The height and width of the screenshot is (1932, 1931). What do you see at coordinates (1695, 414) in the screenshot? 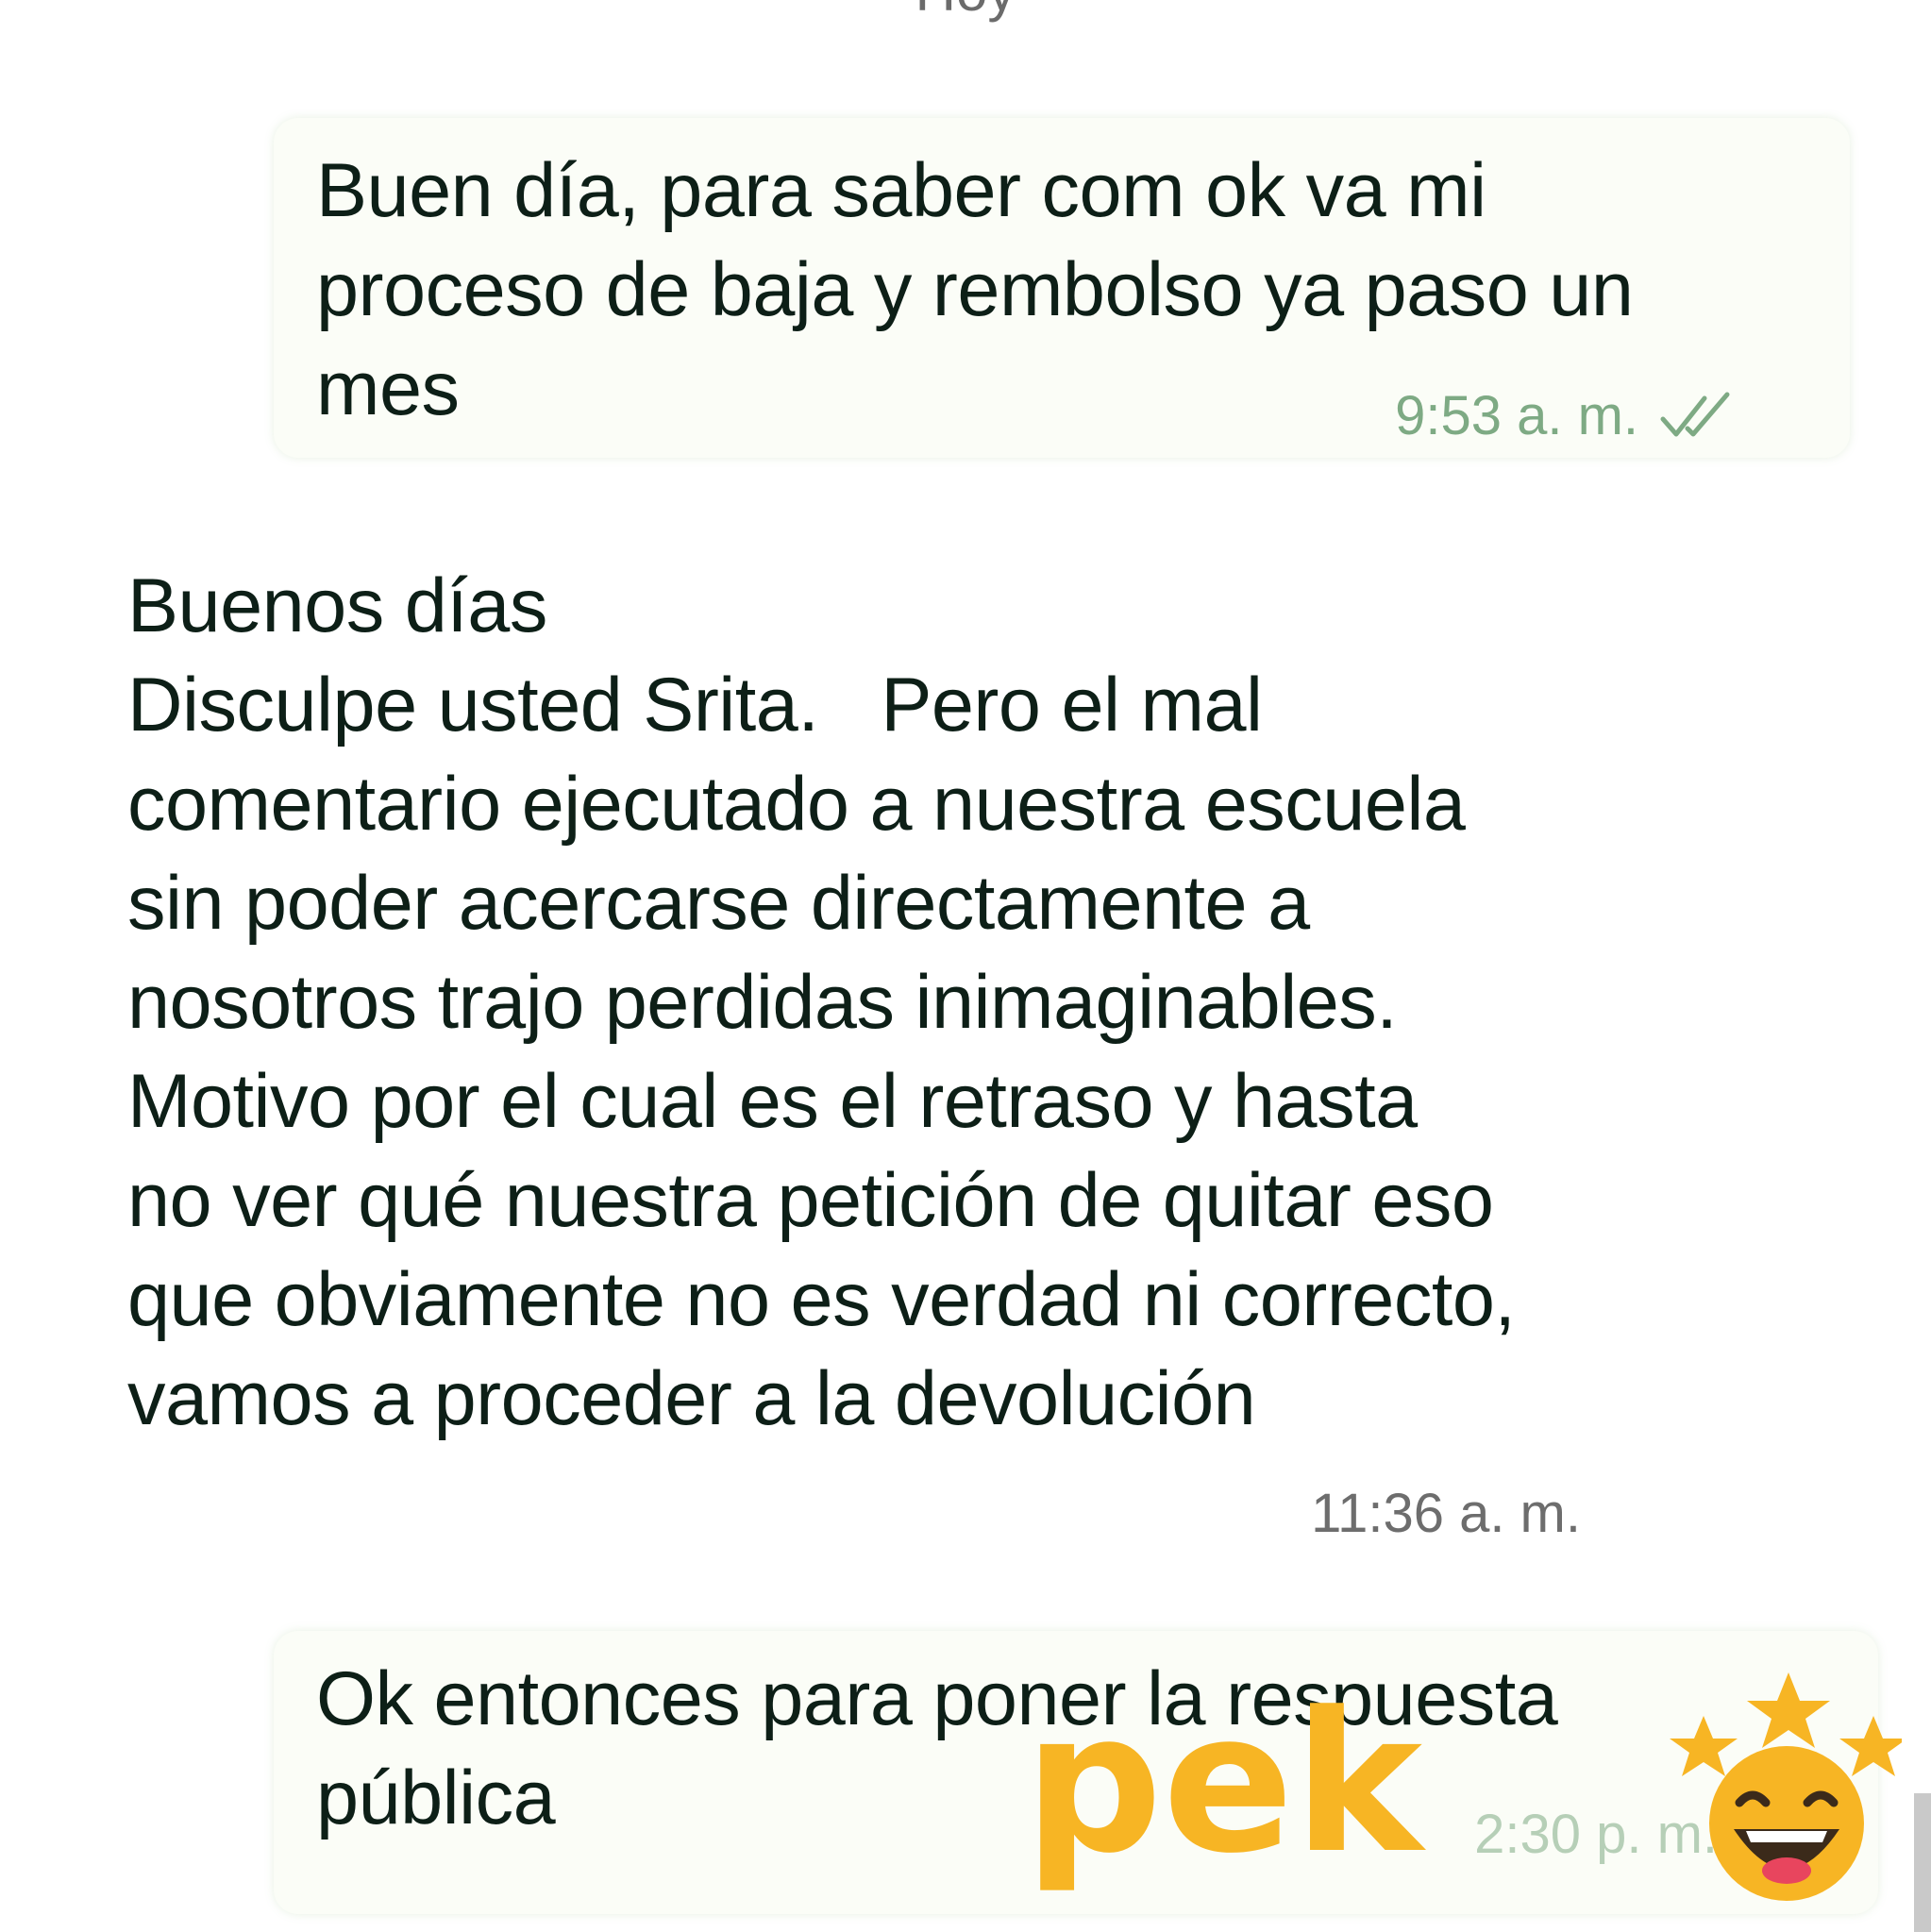
I see `double-check-icon` at bounding box center [1695, 414].